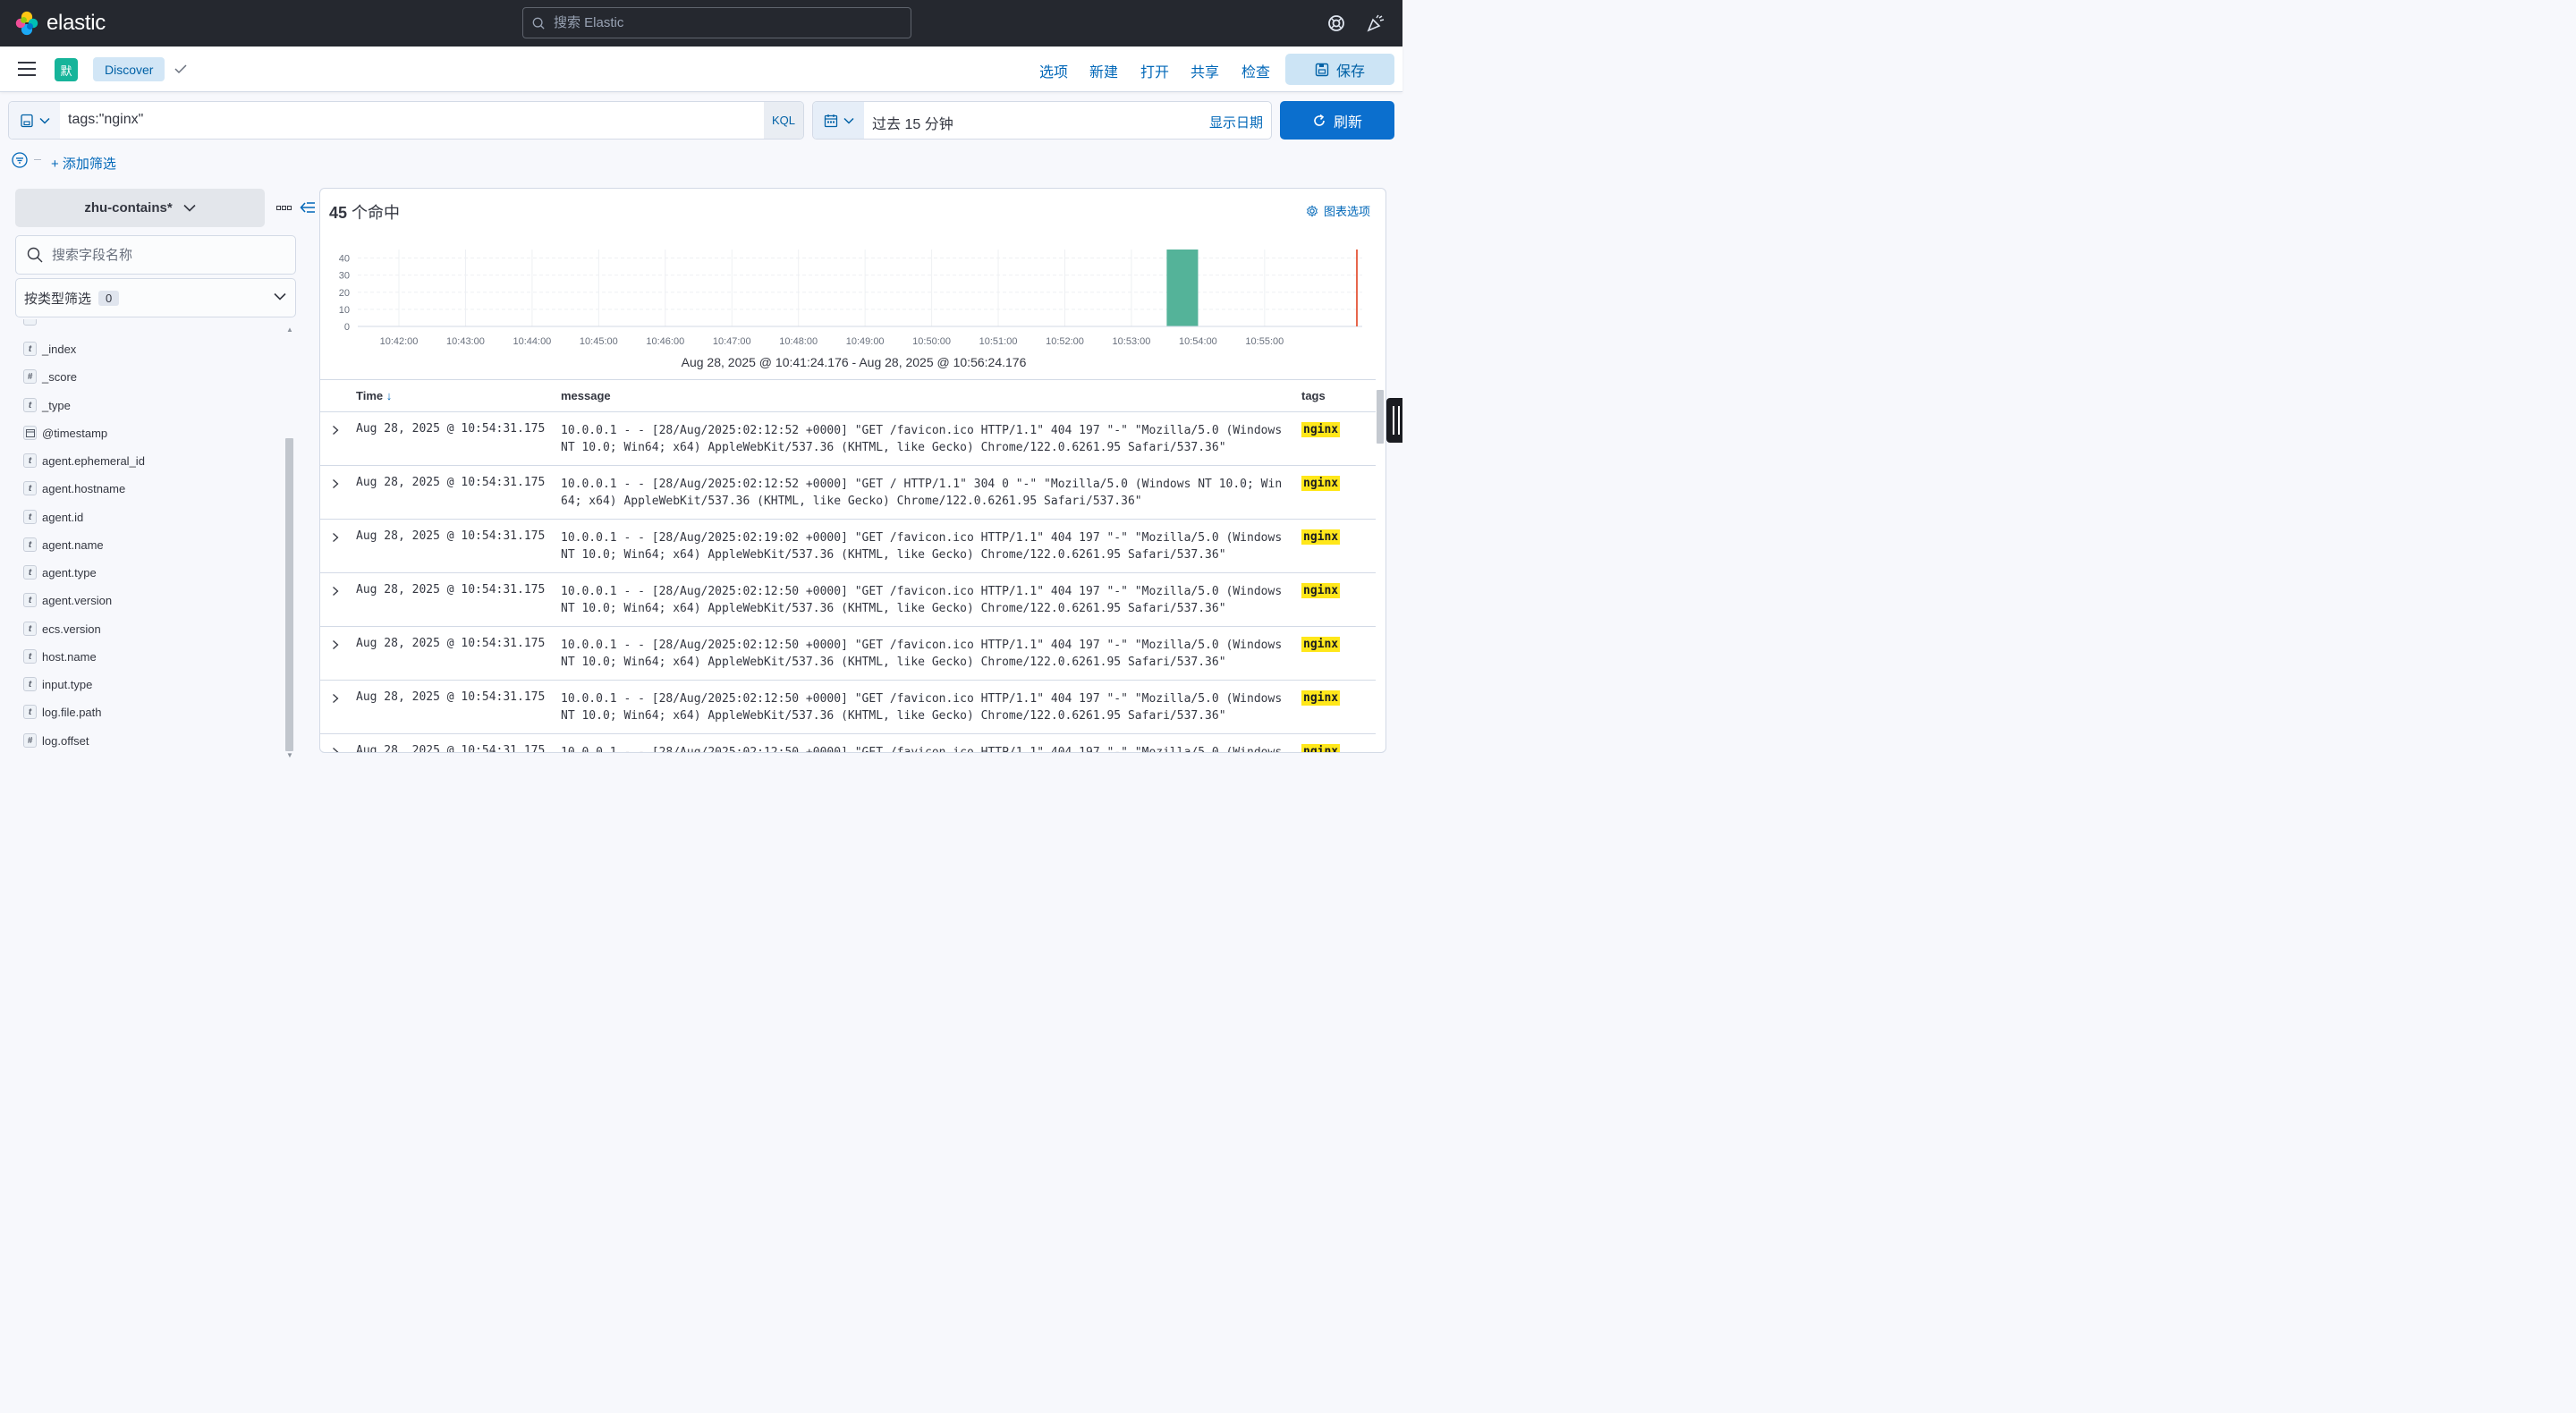 The width and height of the screenshot is (2576, 1413). Describe the element at coordinates (63, 545) in the screenshot. I see `field-item: t agent.name` at that location.